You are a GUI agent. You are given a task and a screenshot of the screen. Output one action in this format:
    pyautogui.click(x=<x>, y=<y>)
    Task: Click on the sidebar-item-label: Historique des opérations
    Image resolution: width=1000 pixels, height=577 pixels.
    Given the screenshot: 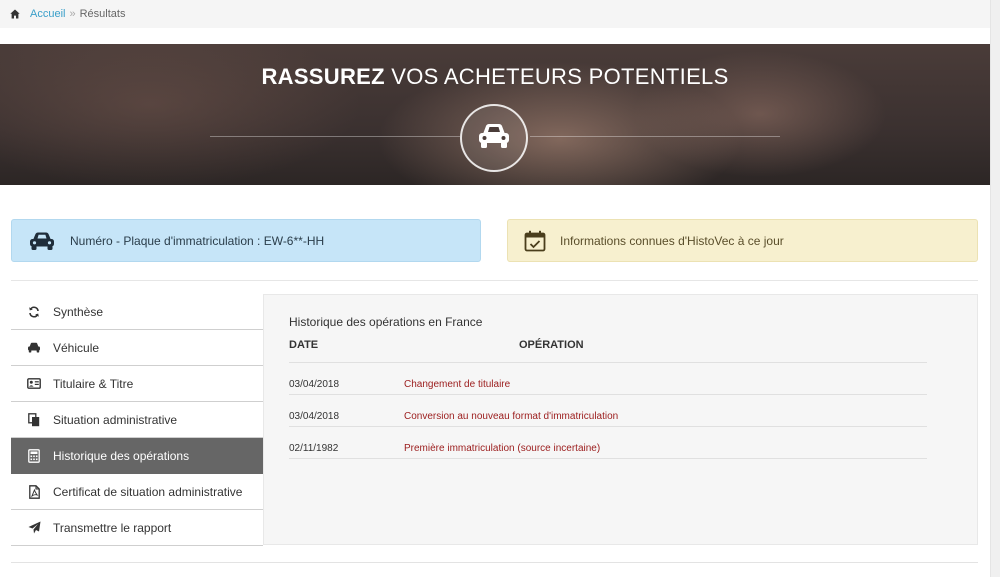 What is the action you would take?
    pyautogui.click(x=121, y=455)
    